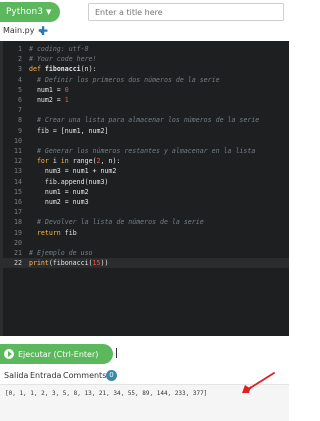  I want to click on code-line: 5 num1 = 0, so click(144, 90).